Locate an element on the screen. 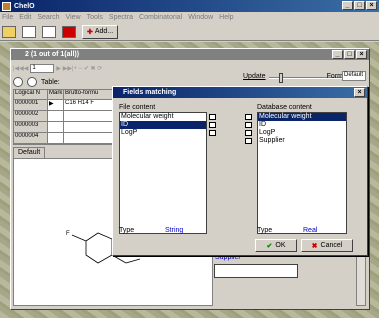  table-row: 0000002 is located at coordinates (70, 116).